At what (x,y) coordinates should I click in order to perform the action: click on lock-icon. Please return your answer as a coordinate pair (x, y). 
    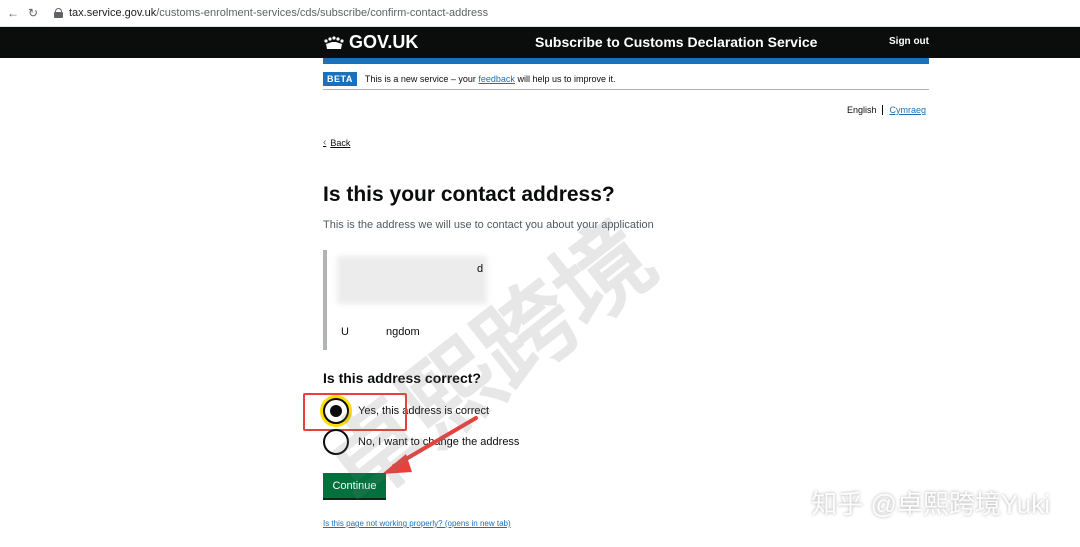
    Looking at the image, I should click on (58, 13).